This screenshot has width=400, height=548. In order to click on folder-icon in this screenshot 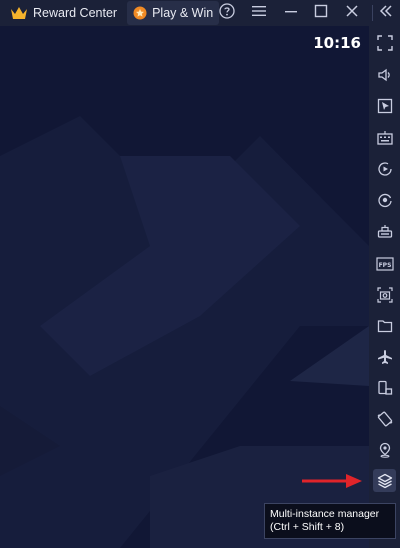, I will do `click(384, 325)`.